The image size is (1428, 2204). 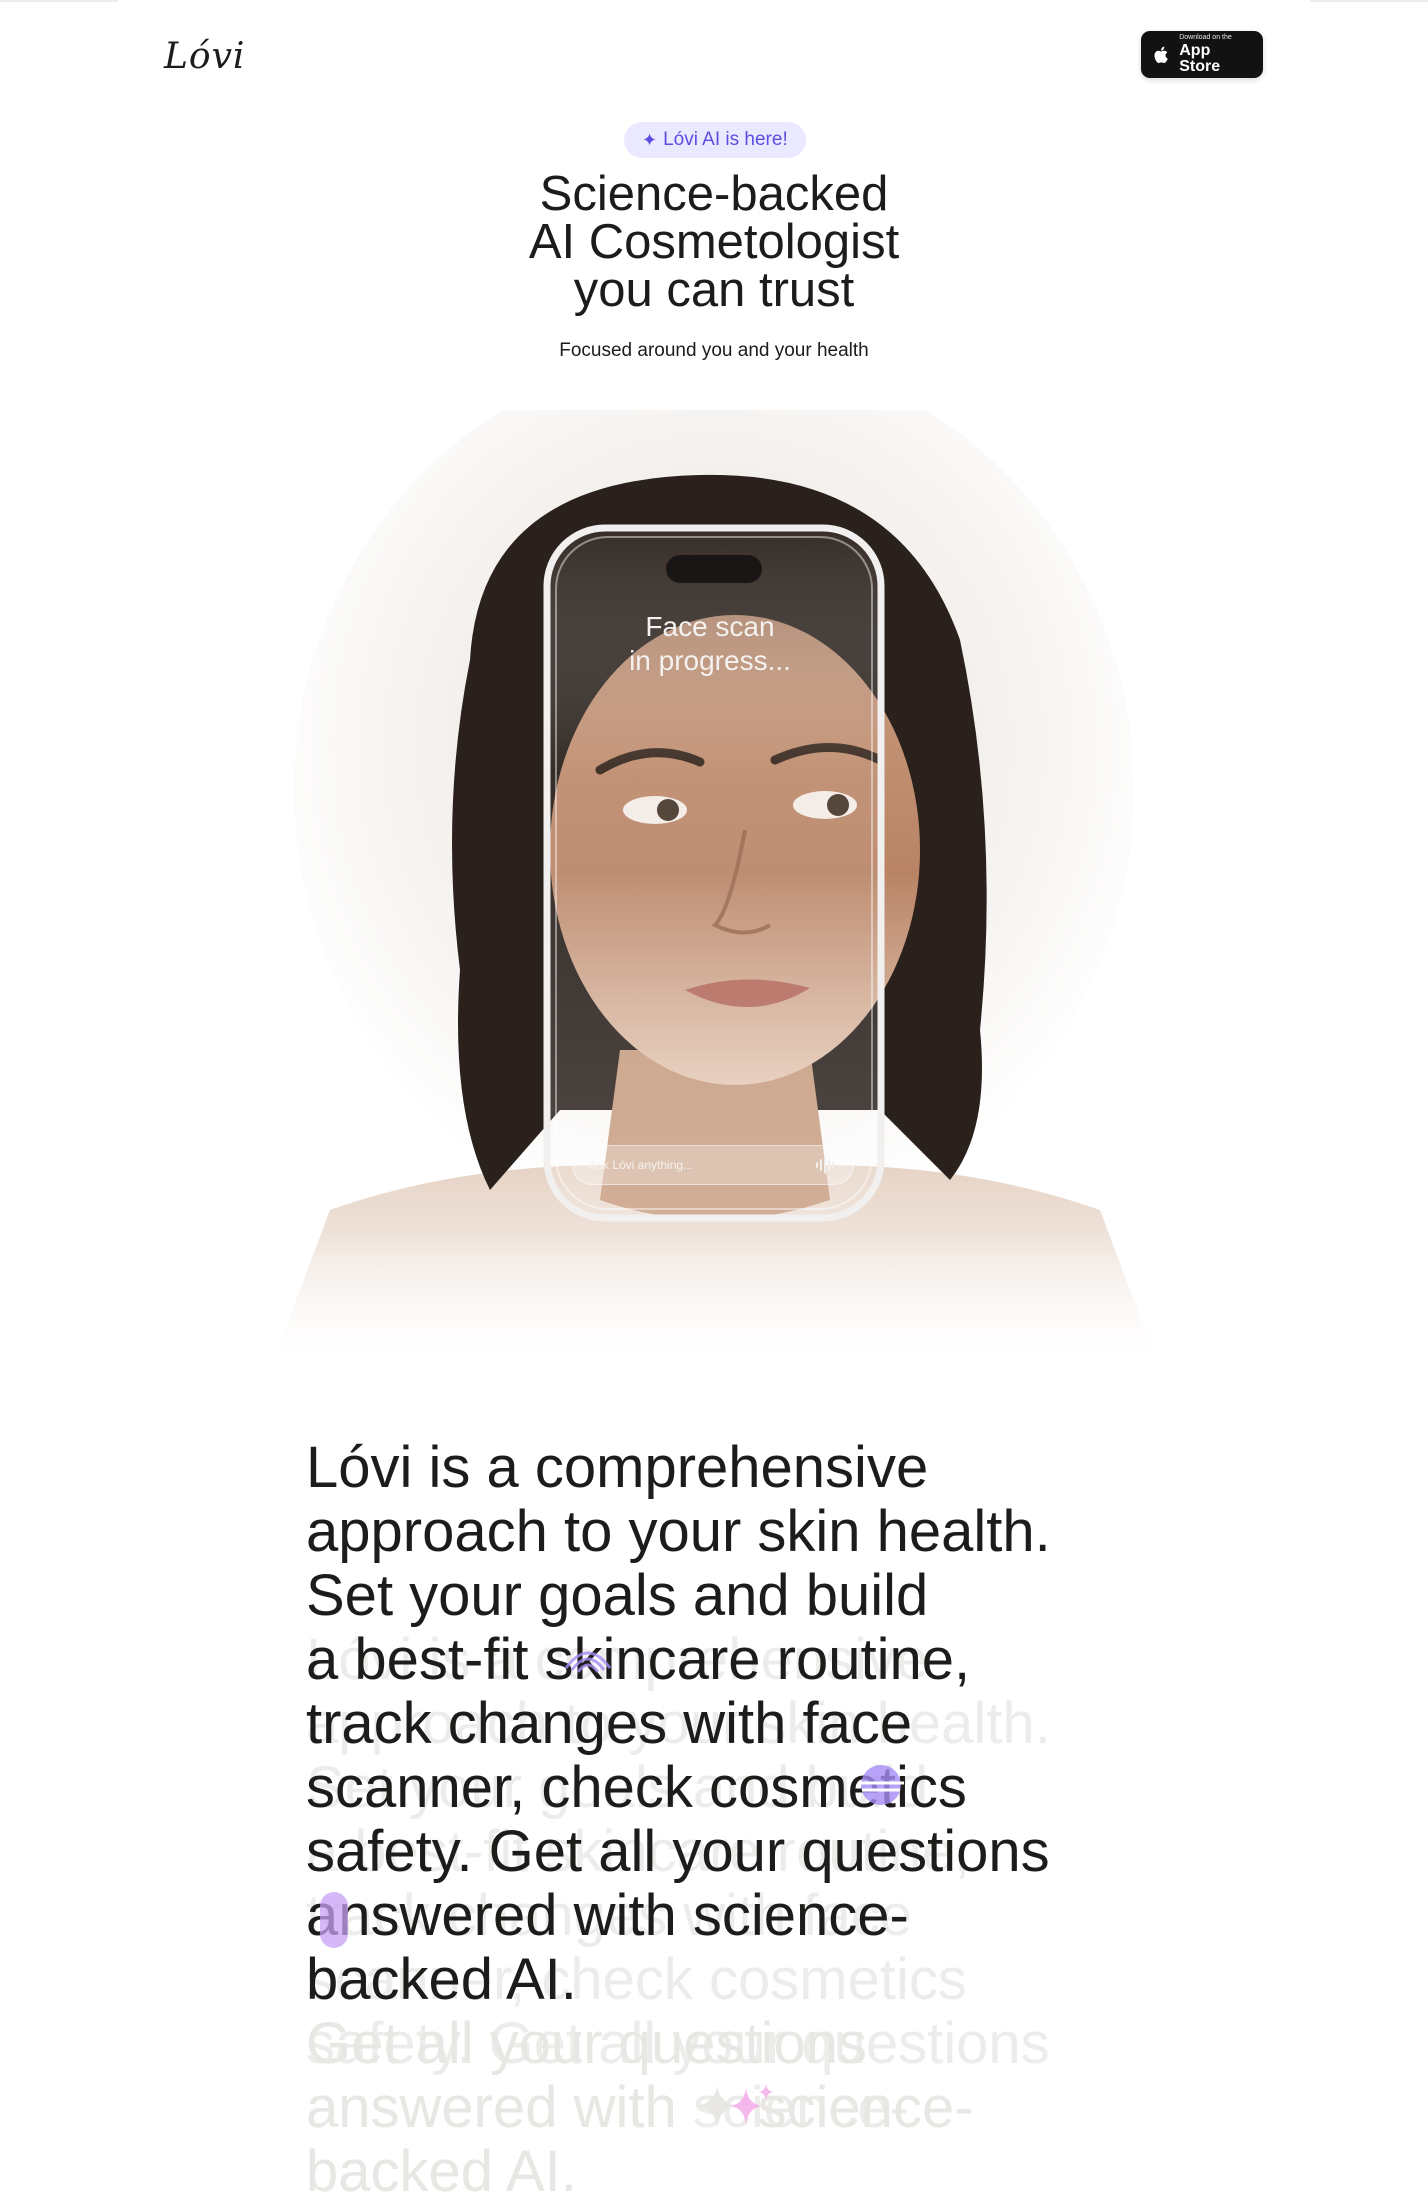 What do you see at coordinates (881, 1785) in the screenshot?
I see `planet-icon` at bounding box center [881, 1785].